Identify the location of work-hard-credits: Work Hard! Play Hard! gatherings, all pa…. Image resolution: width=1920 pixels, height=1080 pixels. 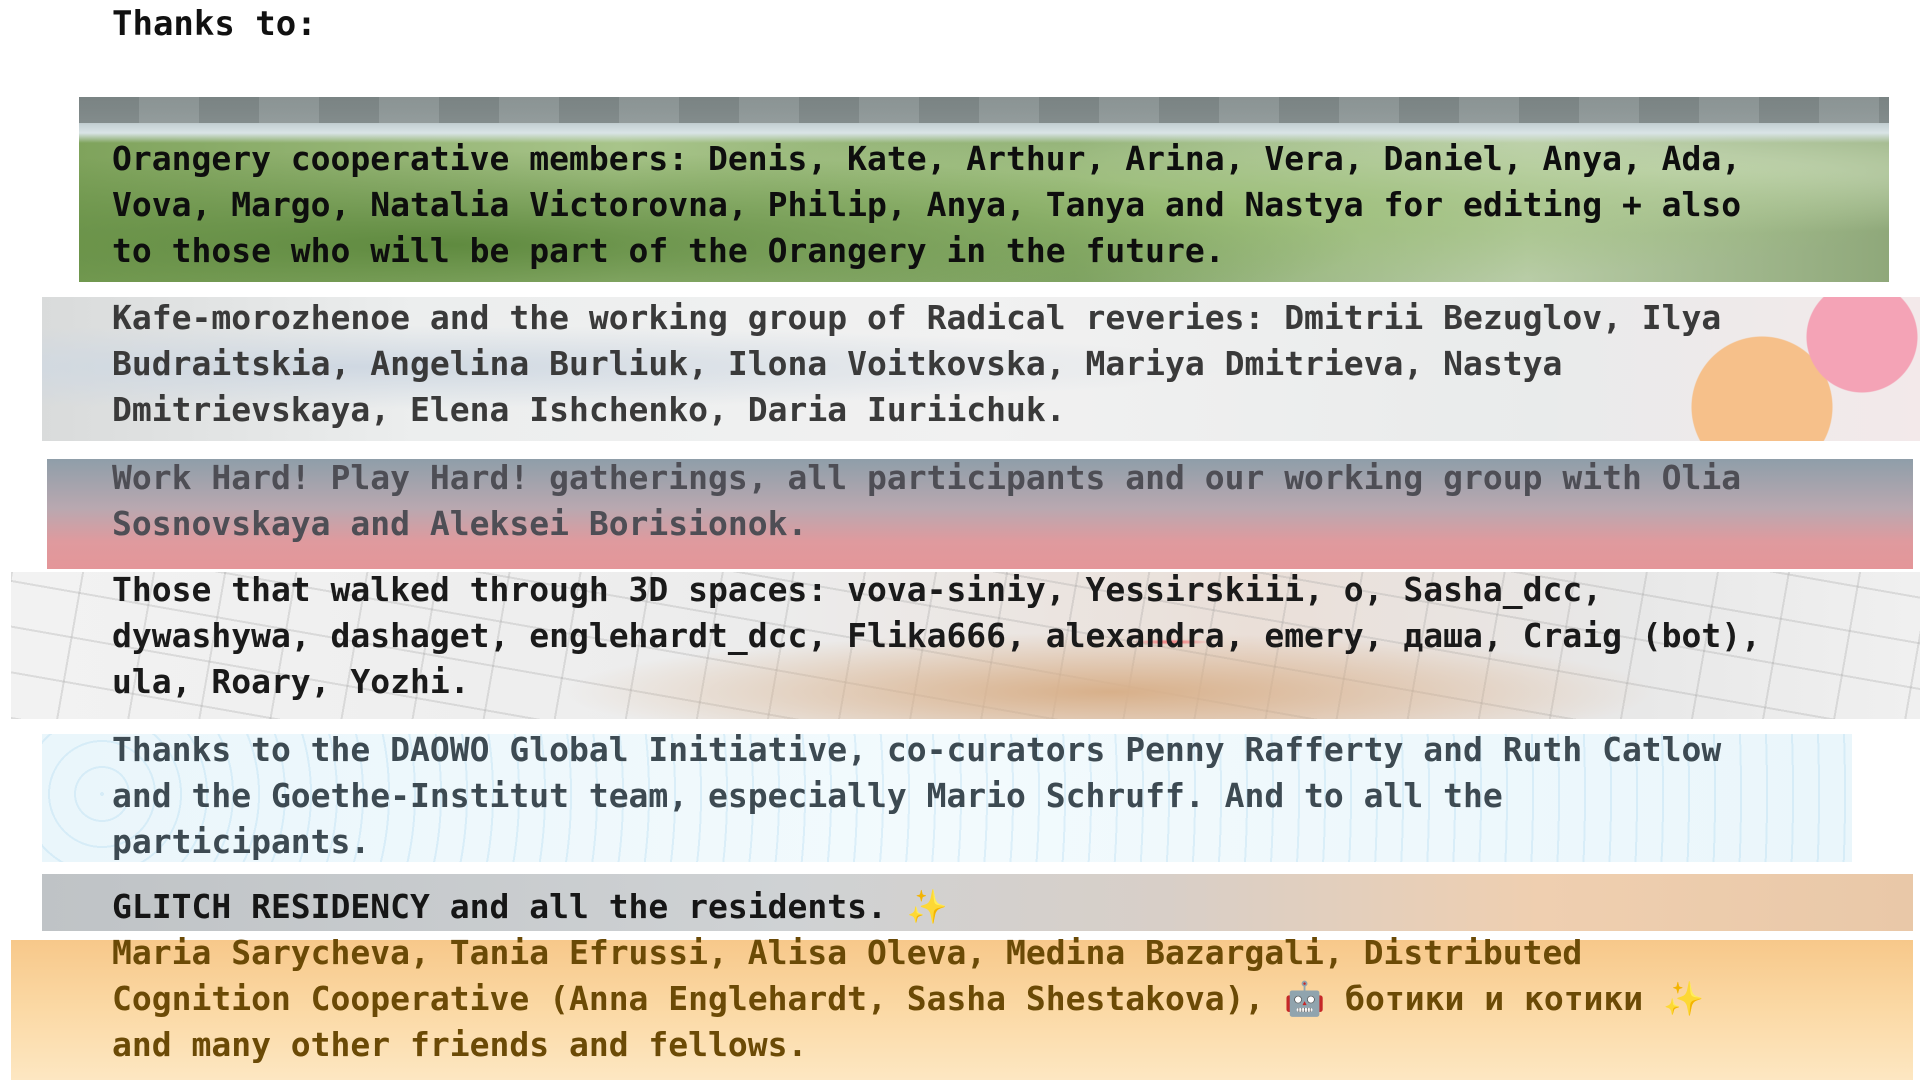
(927, 500).